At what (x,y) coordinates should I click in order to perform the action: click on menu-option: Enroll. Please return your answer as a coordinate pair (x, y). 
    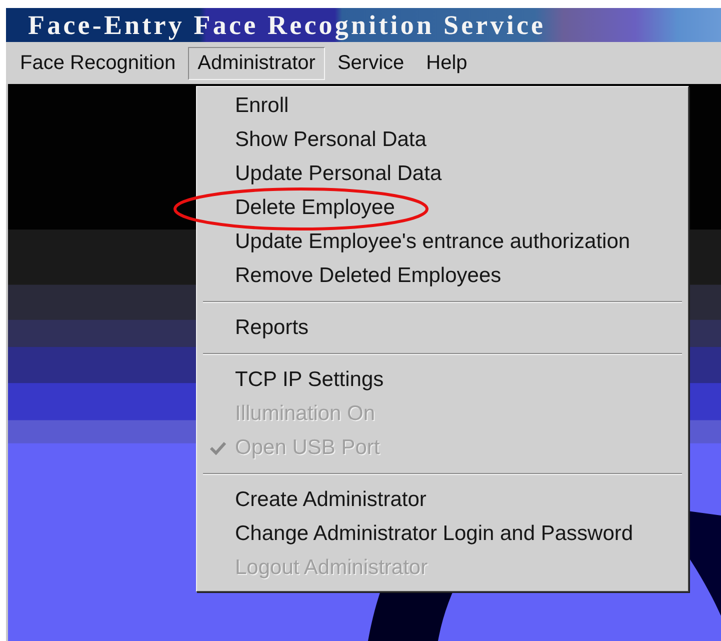
    Looking at the image, I should click on (442, 106).